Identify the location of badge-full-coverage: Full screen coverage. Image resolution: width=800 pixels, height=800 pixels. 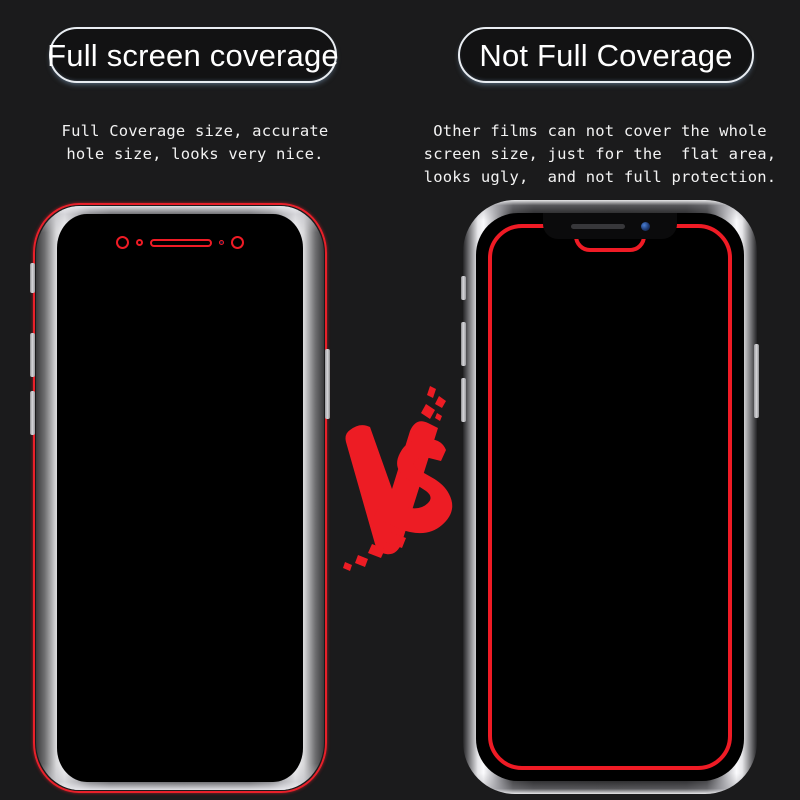
(193, 55).